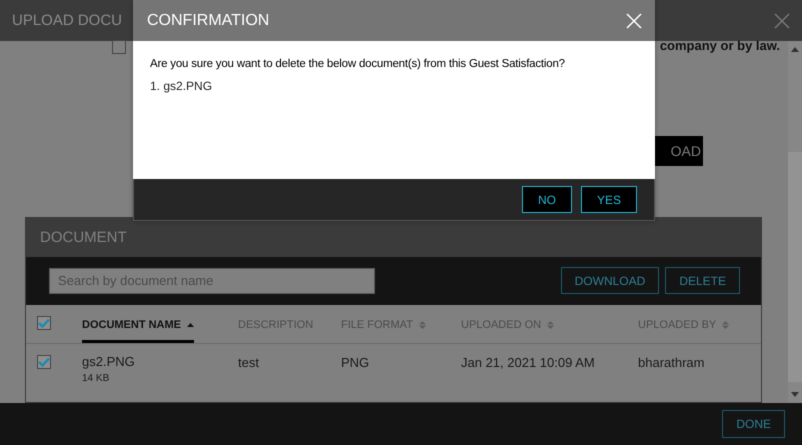 The image size is (802, 445). I want to click on column-header: DOCUMENT NAME, so click(138, 323).